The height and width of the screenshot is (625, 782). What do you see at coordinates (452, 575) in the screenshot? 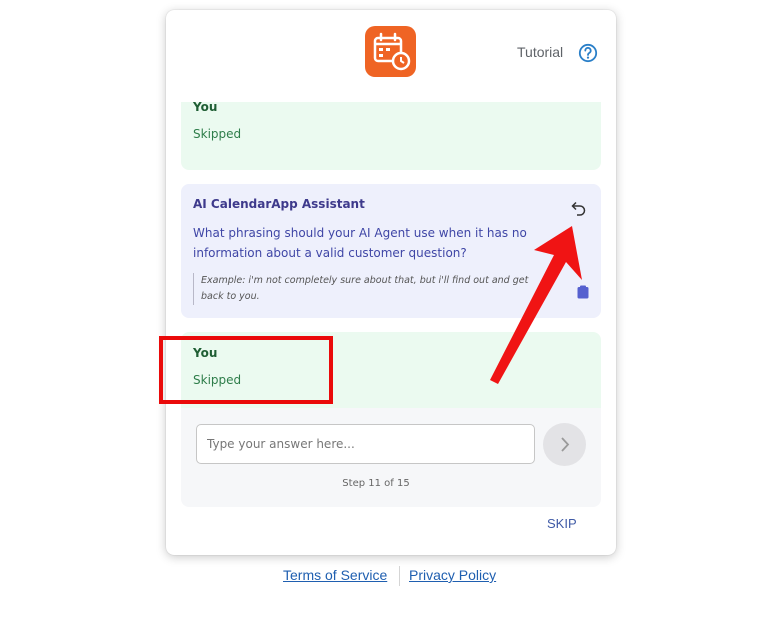
I see `privacy-policy-link: Privacy Policy` at bounding box center [452, 575].